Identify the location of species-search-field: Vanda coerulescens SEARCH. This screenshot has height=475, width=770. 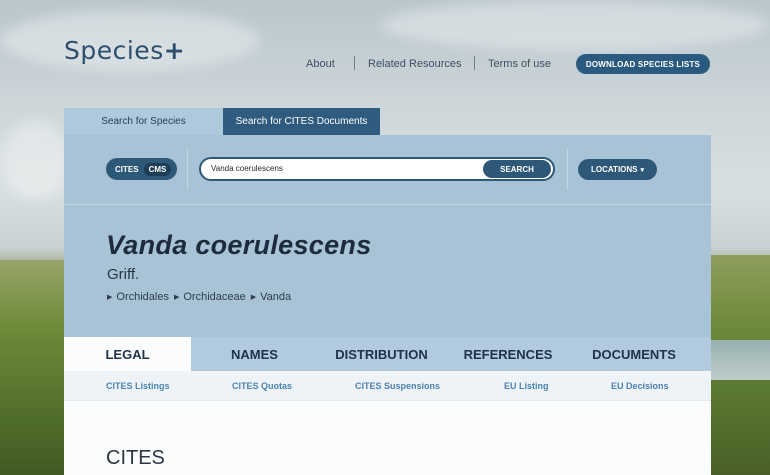
(377, 169).